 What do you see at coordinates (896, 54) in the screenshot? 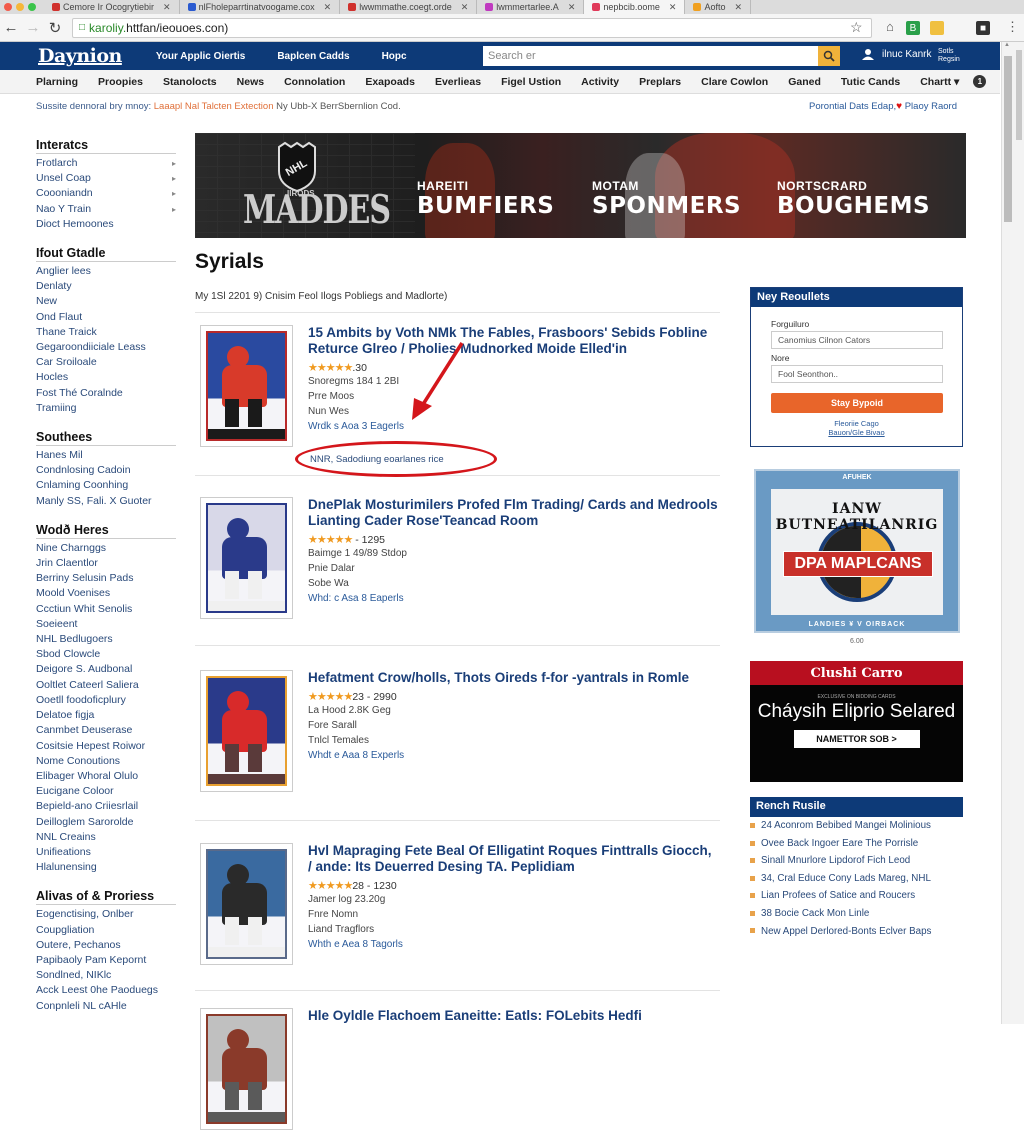
I see `user-account: ilnuc Kanrk` at bounding box center [896, 54].